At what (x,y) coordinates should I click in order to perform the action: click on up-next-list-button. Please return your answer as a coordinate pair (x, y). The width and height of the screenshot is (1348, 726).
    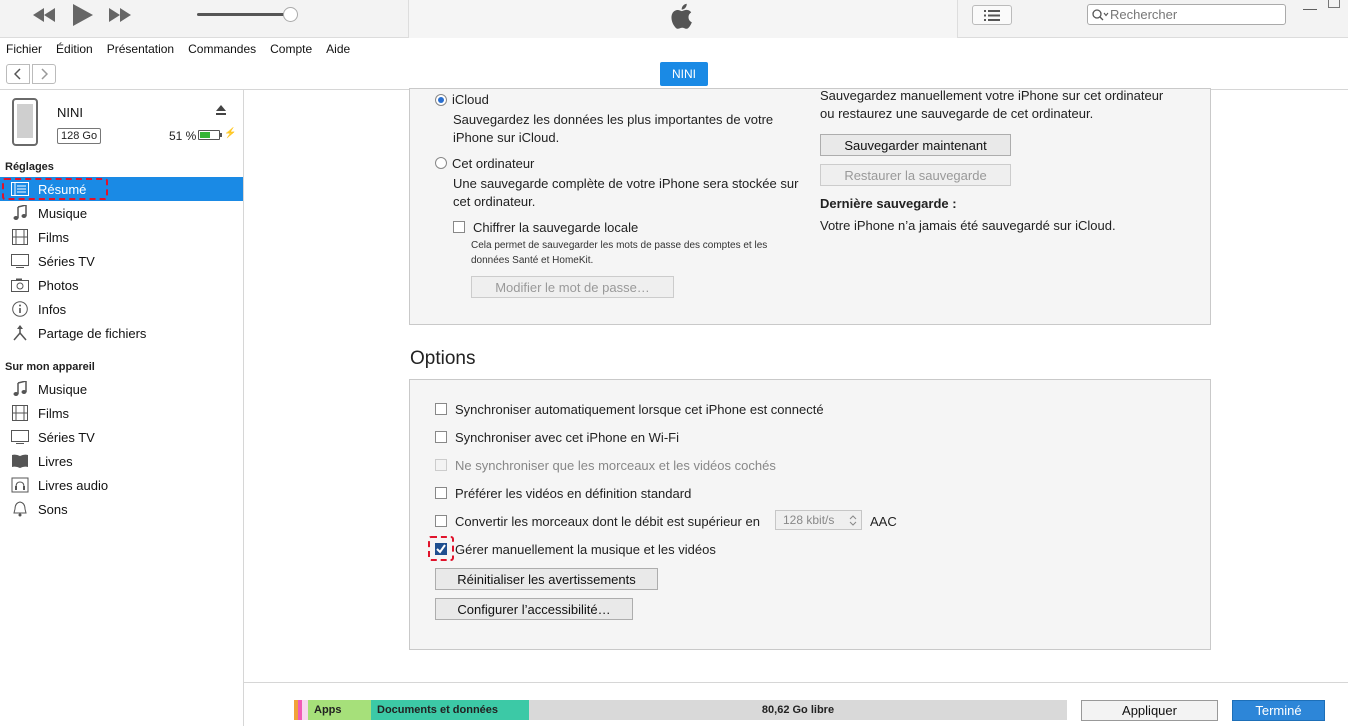
    Looking at the image, I should click on (992, 15).